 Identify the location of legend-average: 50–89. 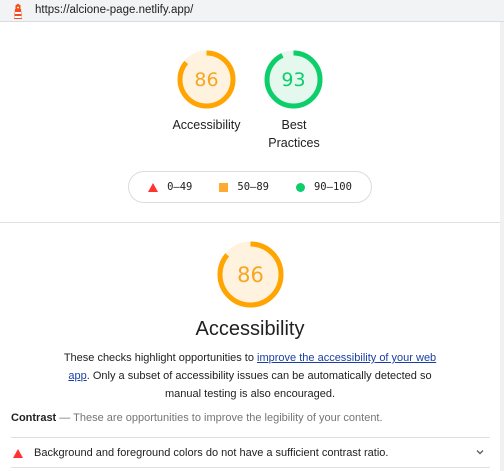
(244, 187).